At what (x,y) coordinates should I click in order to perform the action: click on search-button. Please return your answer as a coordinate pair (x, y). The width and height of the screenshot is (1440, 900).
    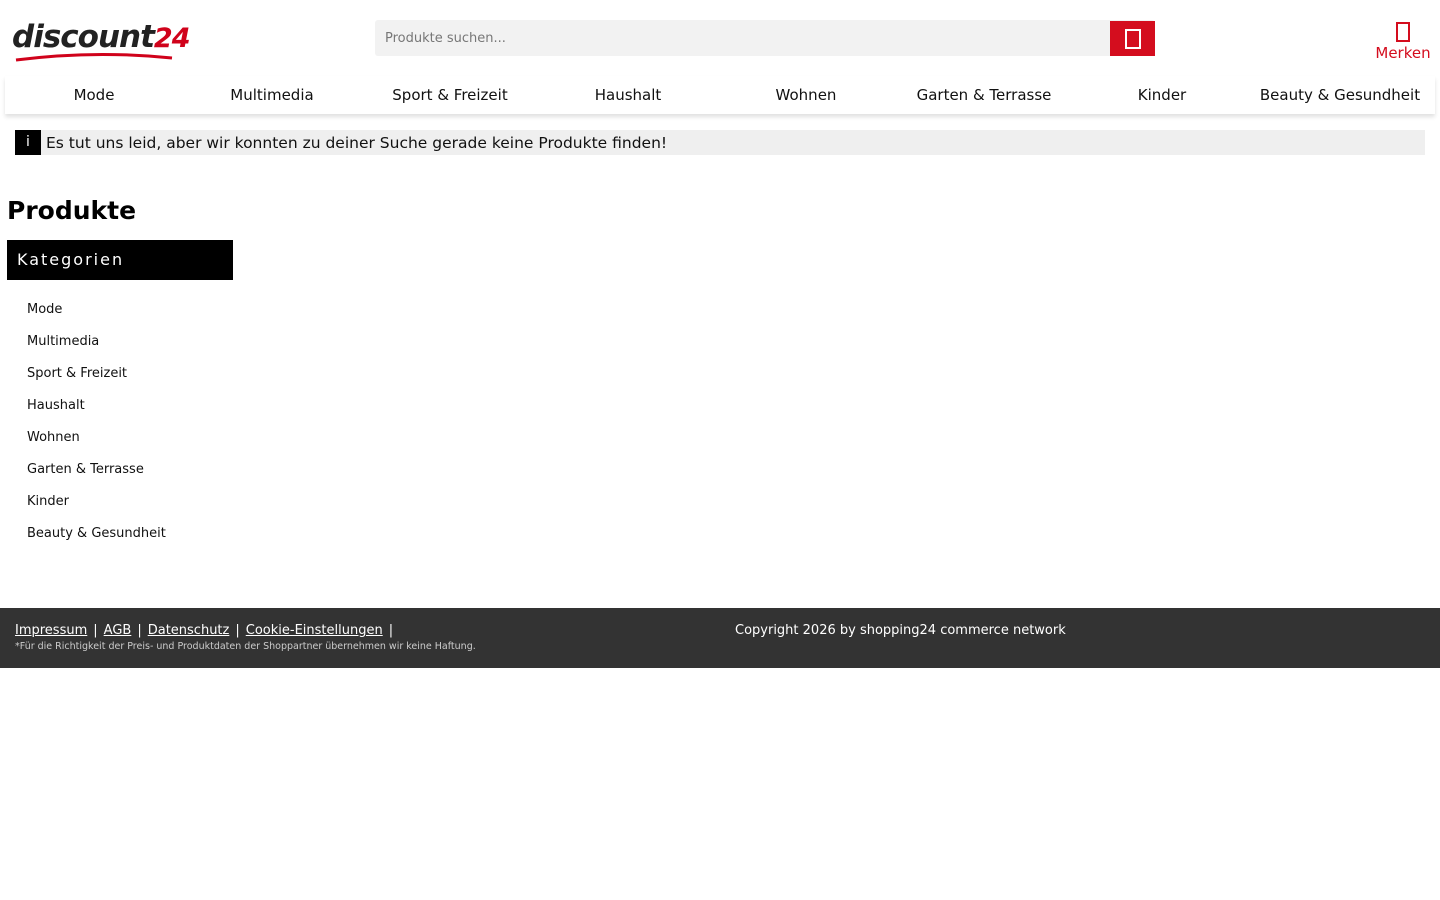
    Looking at the image, I should click on (1132, 38).